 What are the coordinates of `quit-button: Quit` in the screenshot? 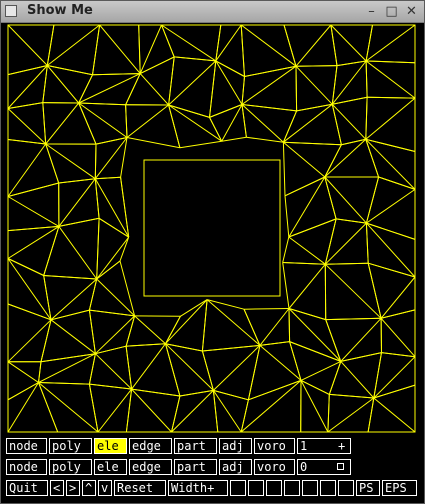 It's located at (27, 488).